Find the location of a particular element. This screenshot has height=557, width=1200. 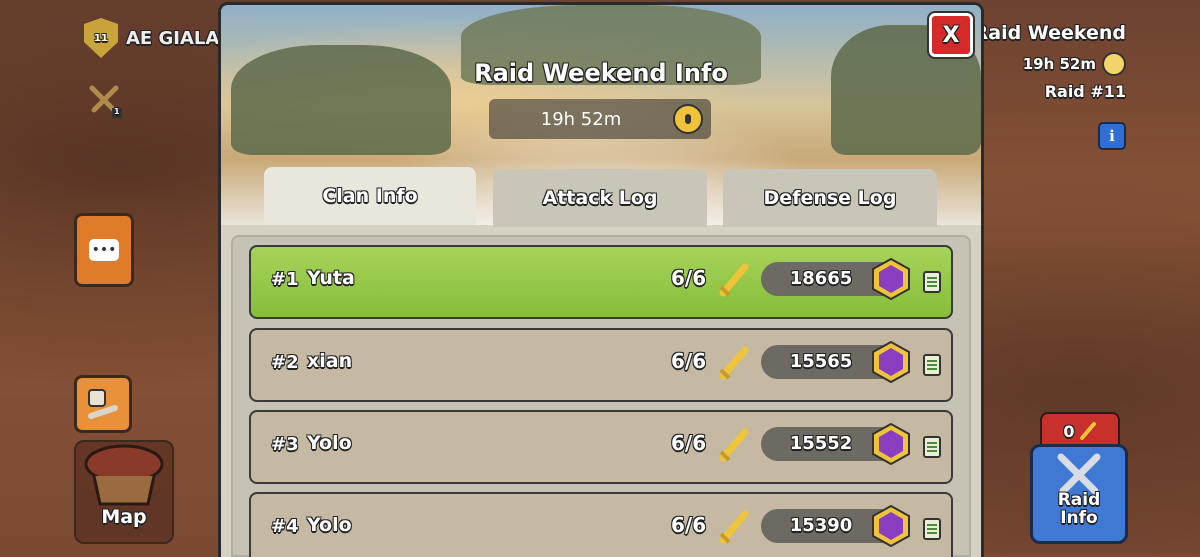

raid-weekend-hud: Raid Weekend 19h 52m Raid #11 is located at coordinates (1050, 61).